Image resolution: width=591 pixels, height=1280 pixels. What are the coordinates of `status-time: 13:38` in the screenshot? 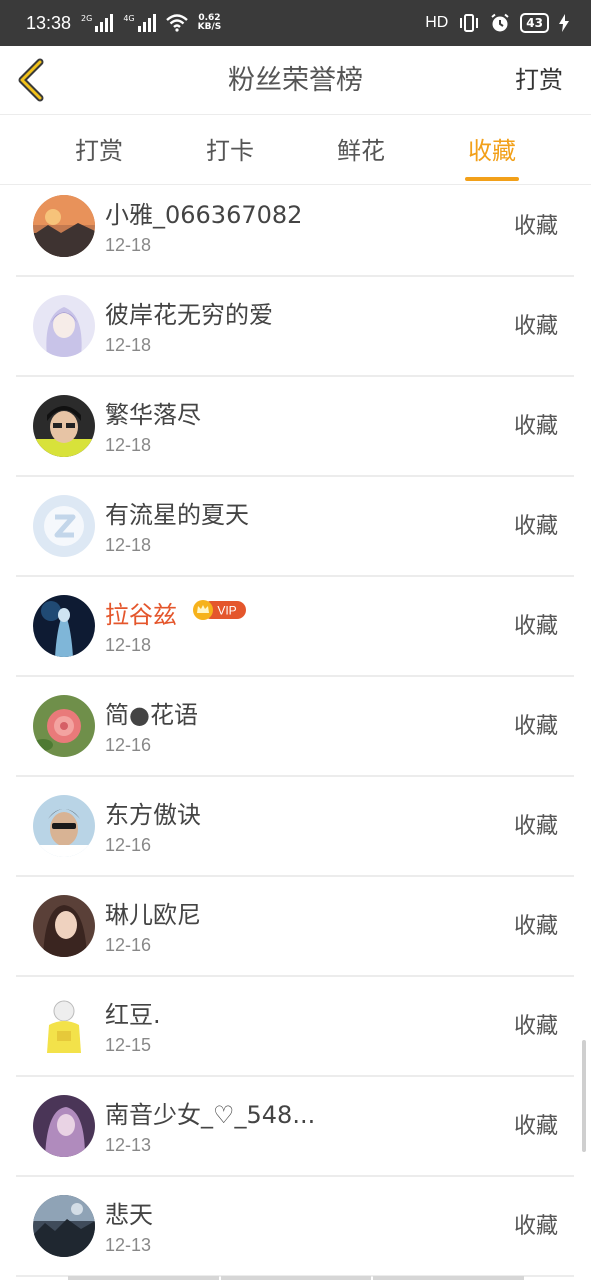 It's located at (49, 22).